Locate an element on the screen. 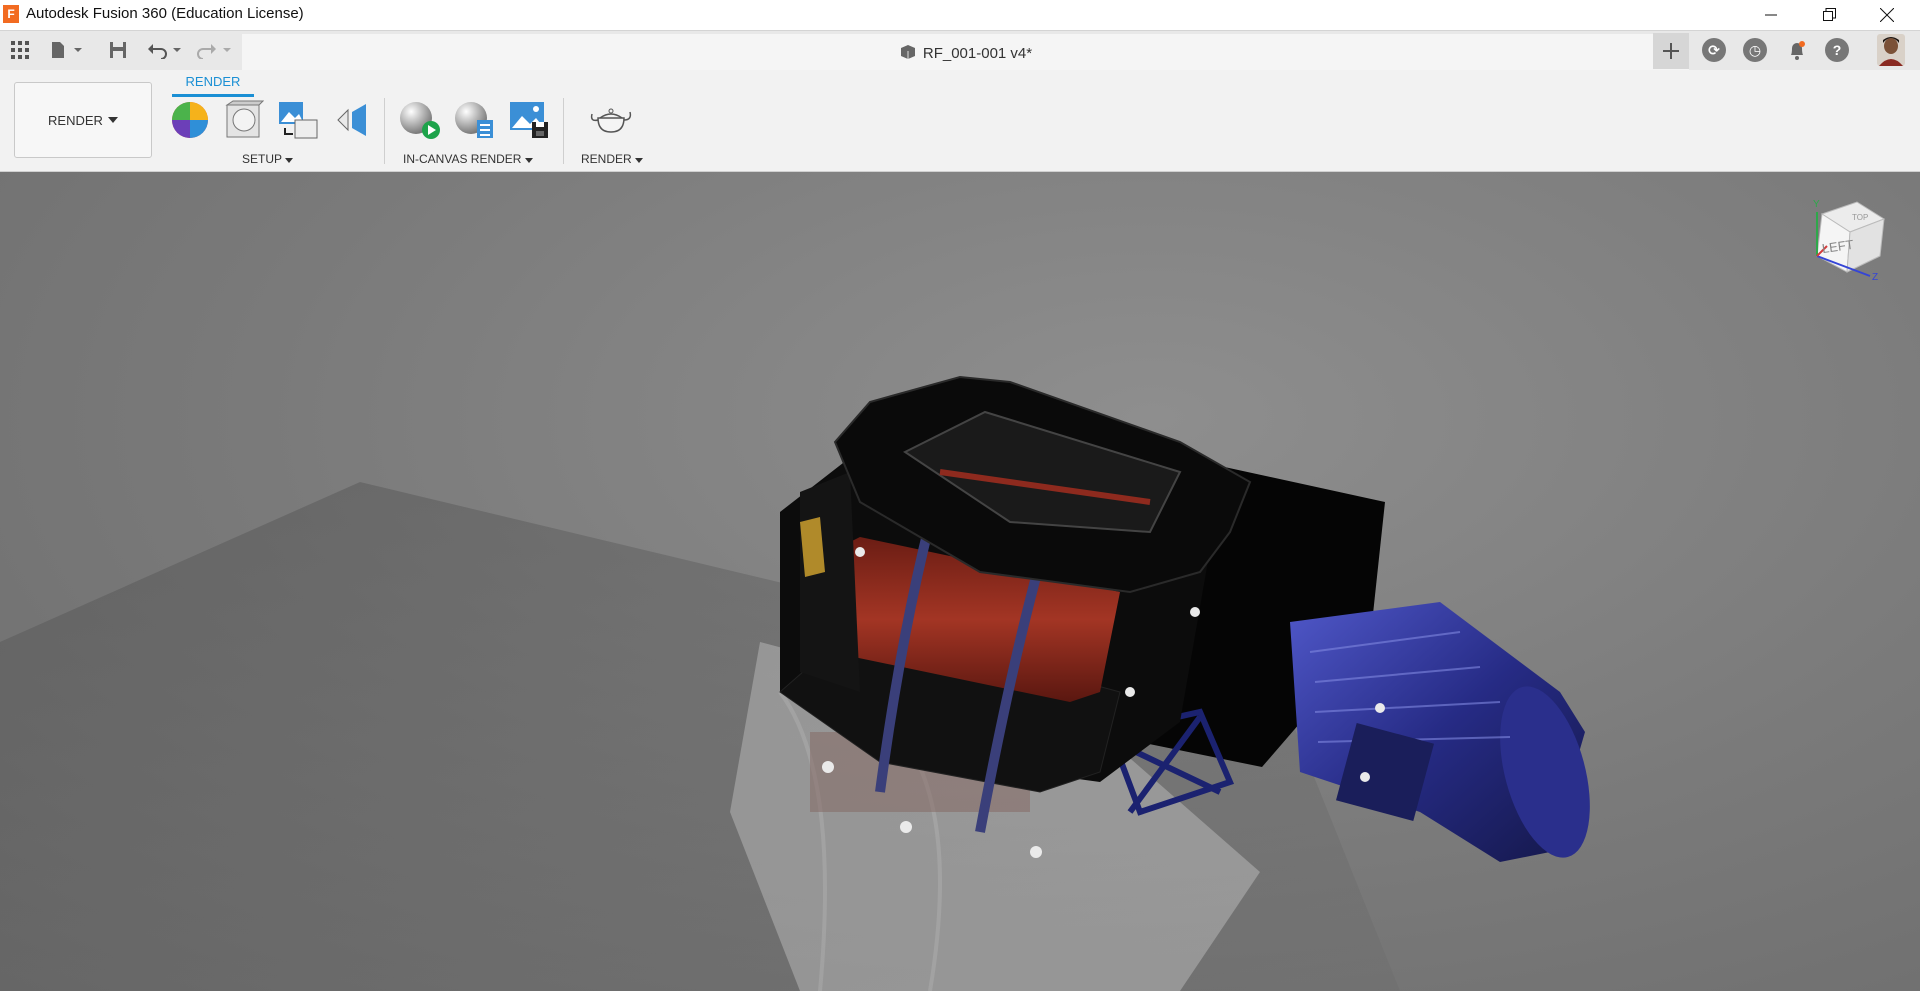 Image resolution: width=1920 pixels, height=991 pixels. close-icon is located at coordinates (1887, 14).